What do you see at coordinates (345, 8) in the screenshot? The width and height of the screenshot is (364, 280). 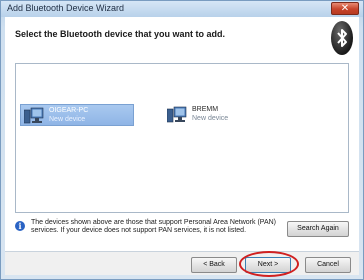 I see `close-button: ✕` at bounding box center [345, 8].